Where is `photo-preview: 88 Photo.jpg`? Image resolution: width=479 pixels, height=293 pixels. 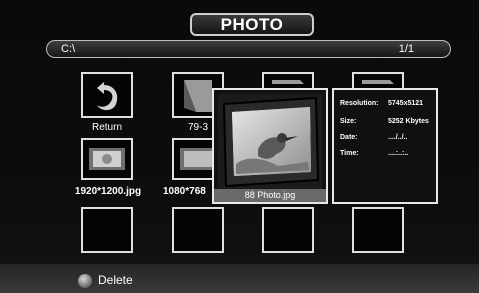
photo-preview: 88 Photo.jpg is located at coordinates (270, 146).